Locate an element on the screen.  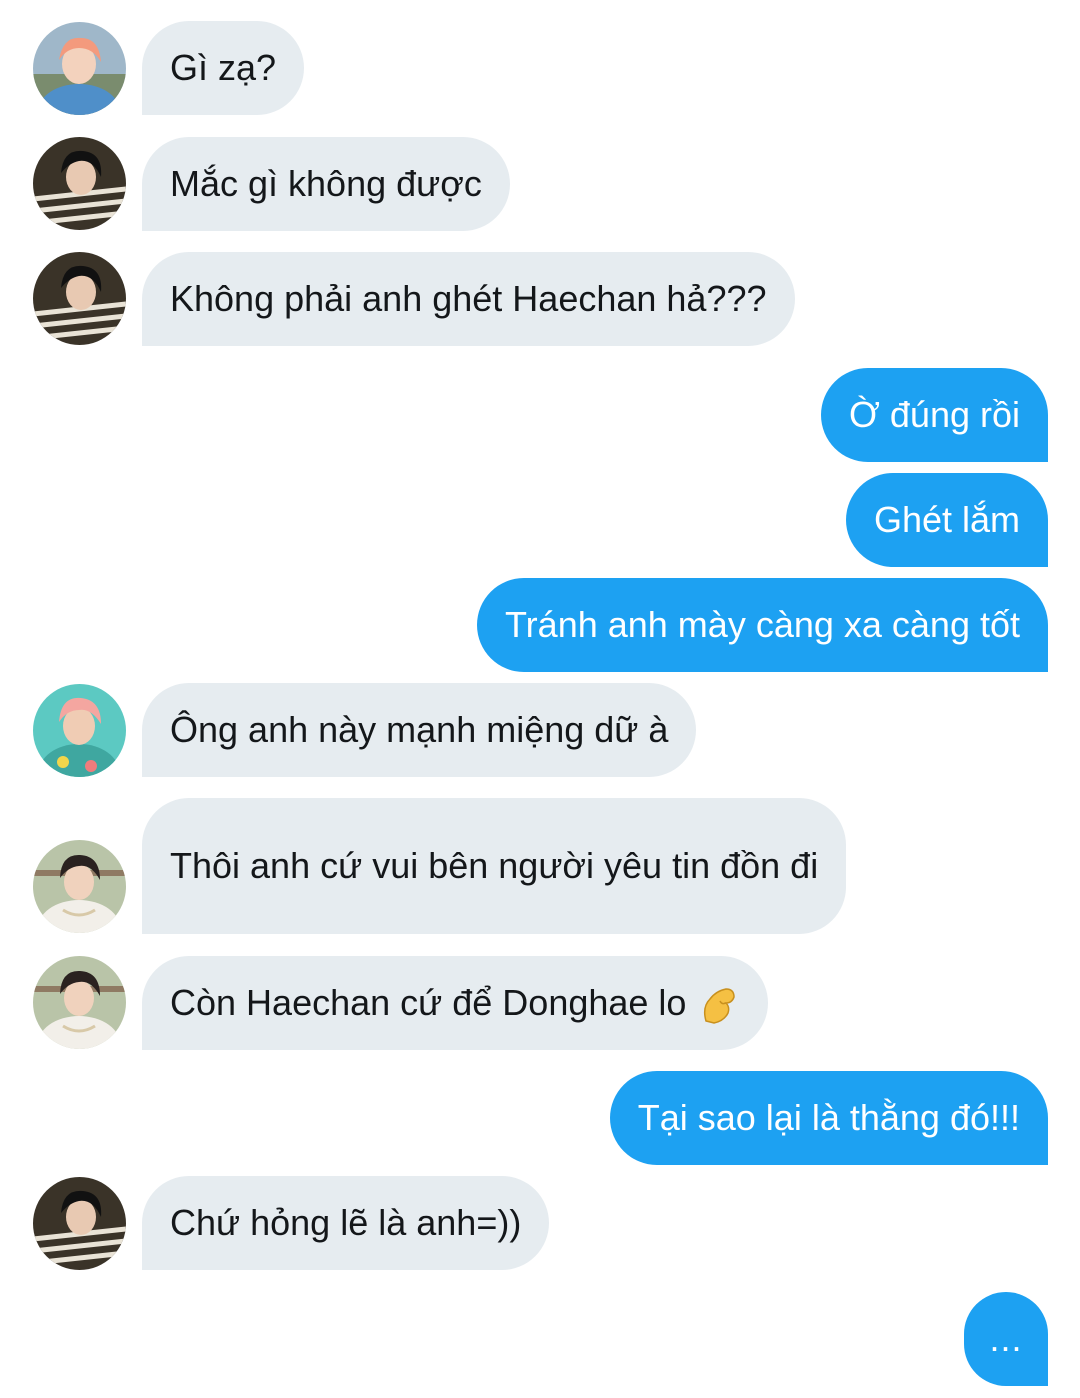
message-bubble: Mắc gì không được is located at coordinates (326, 184).